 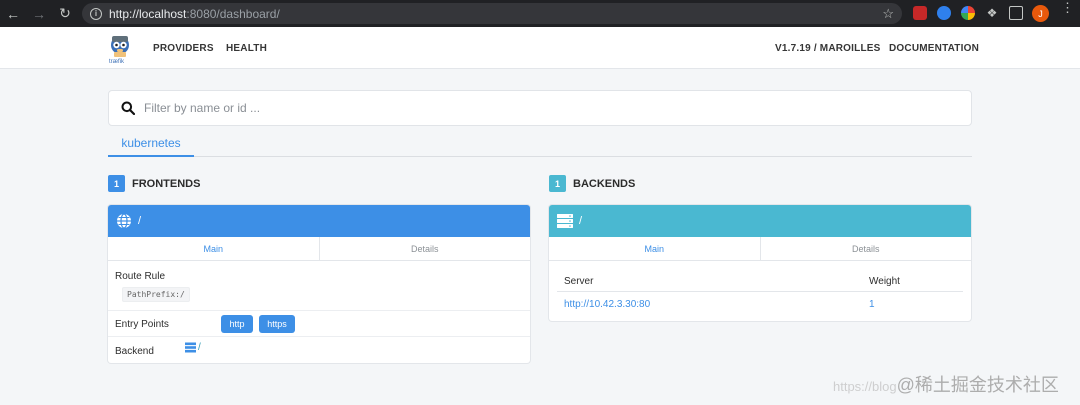 I want to click on url-text: http://localhost:8080/dashboard/, so click(x=194, y=14).